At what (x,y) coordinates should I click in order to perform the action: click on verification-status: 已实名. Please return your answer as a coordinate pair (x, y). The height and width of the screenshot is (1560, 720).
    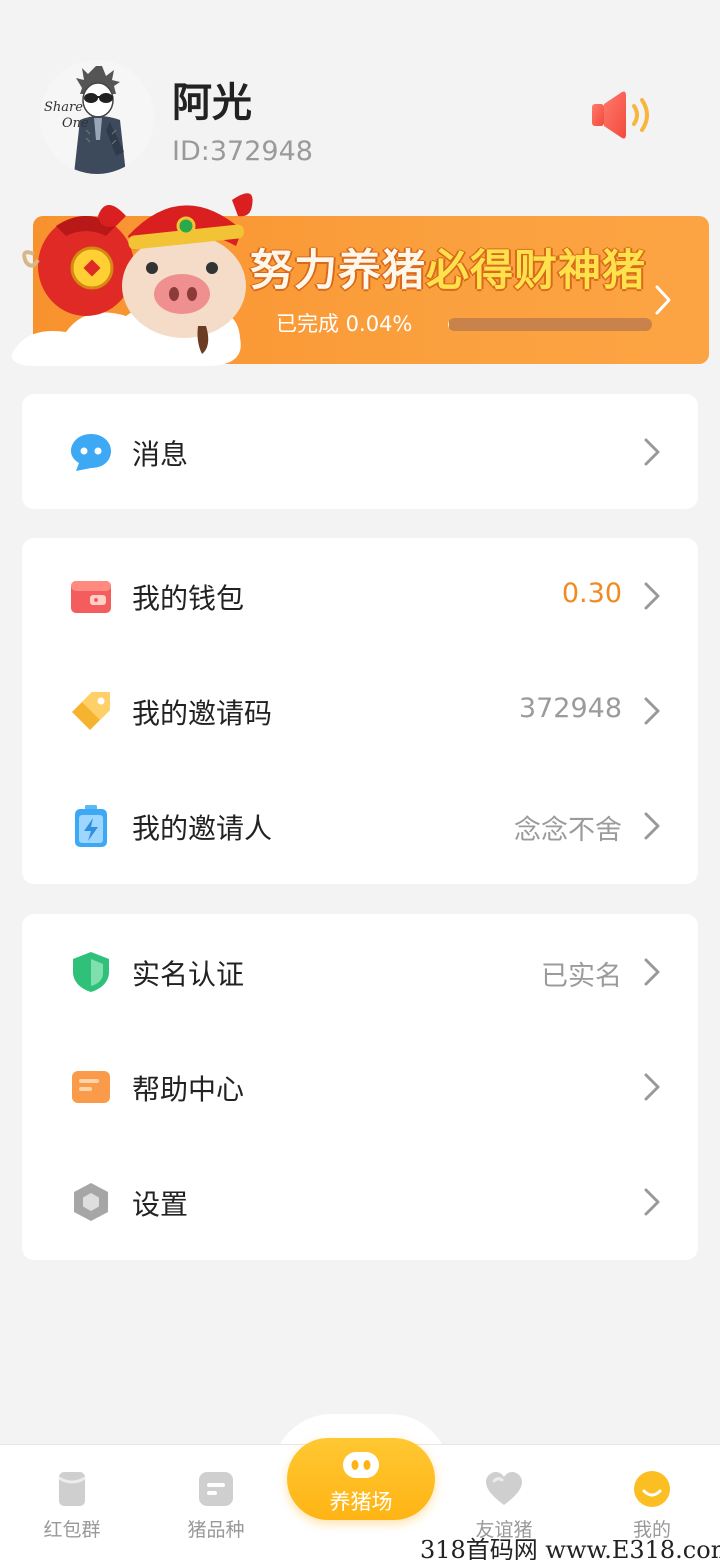
    Looking at the image, I should click on (581, 976).